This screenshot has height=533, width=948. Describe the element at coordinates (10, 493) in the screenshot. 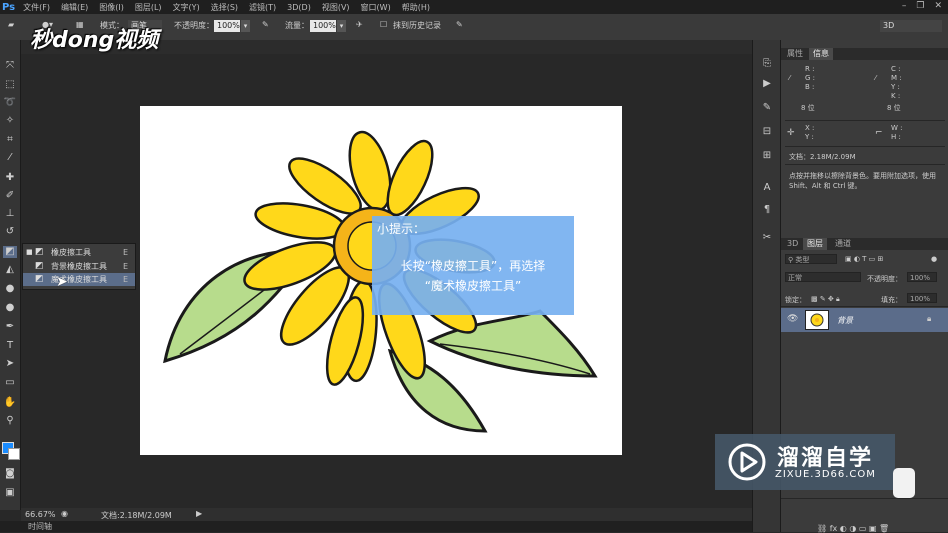

I see `screen-mode-icon: ▣` at that location.